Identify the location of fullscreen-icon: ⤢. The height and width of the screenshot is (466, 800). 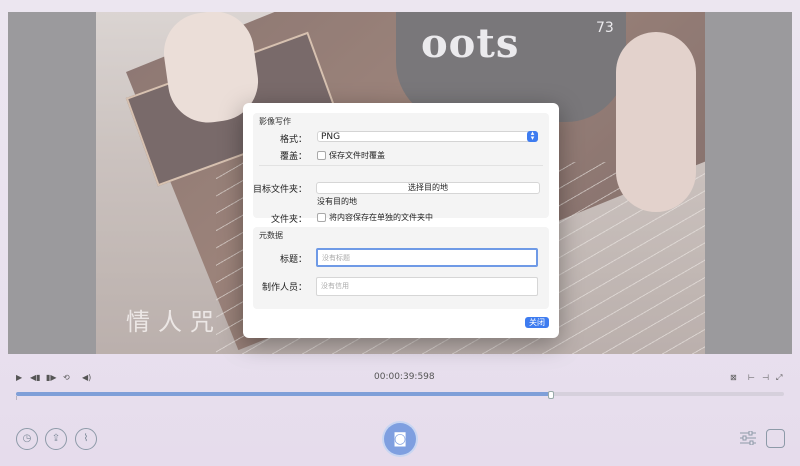
(779, 378).